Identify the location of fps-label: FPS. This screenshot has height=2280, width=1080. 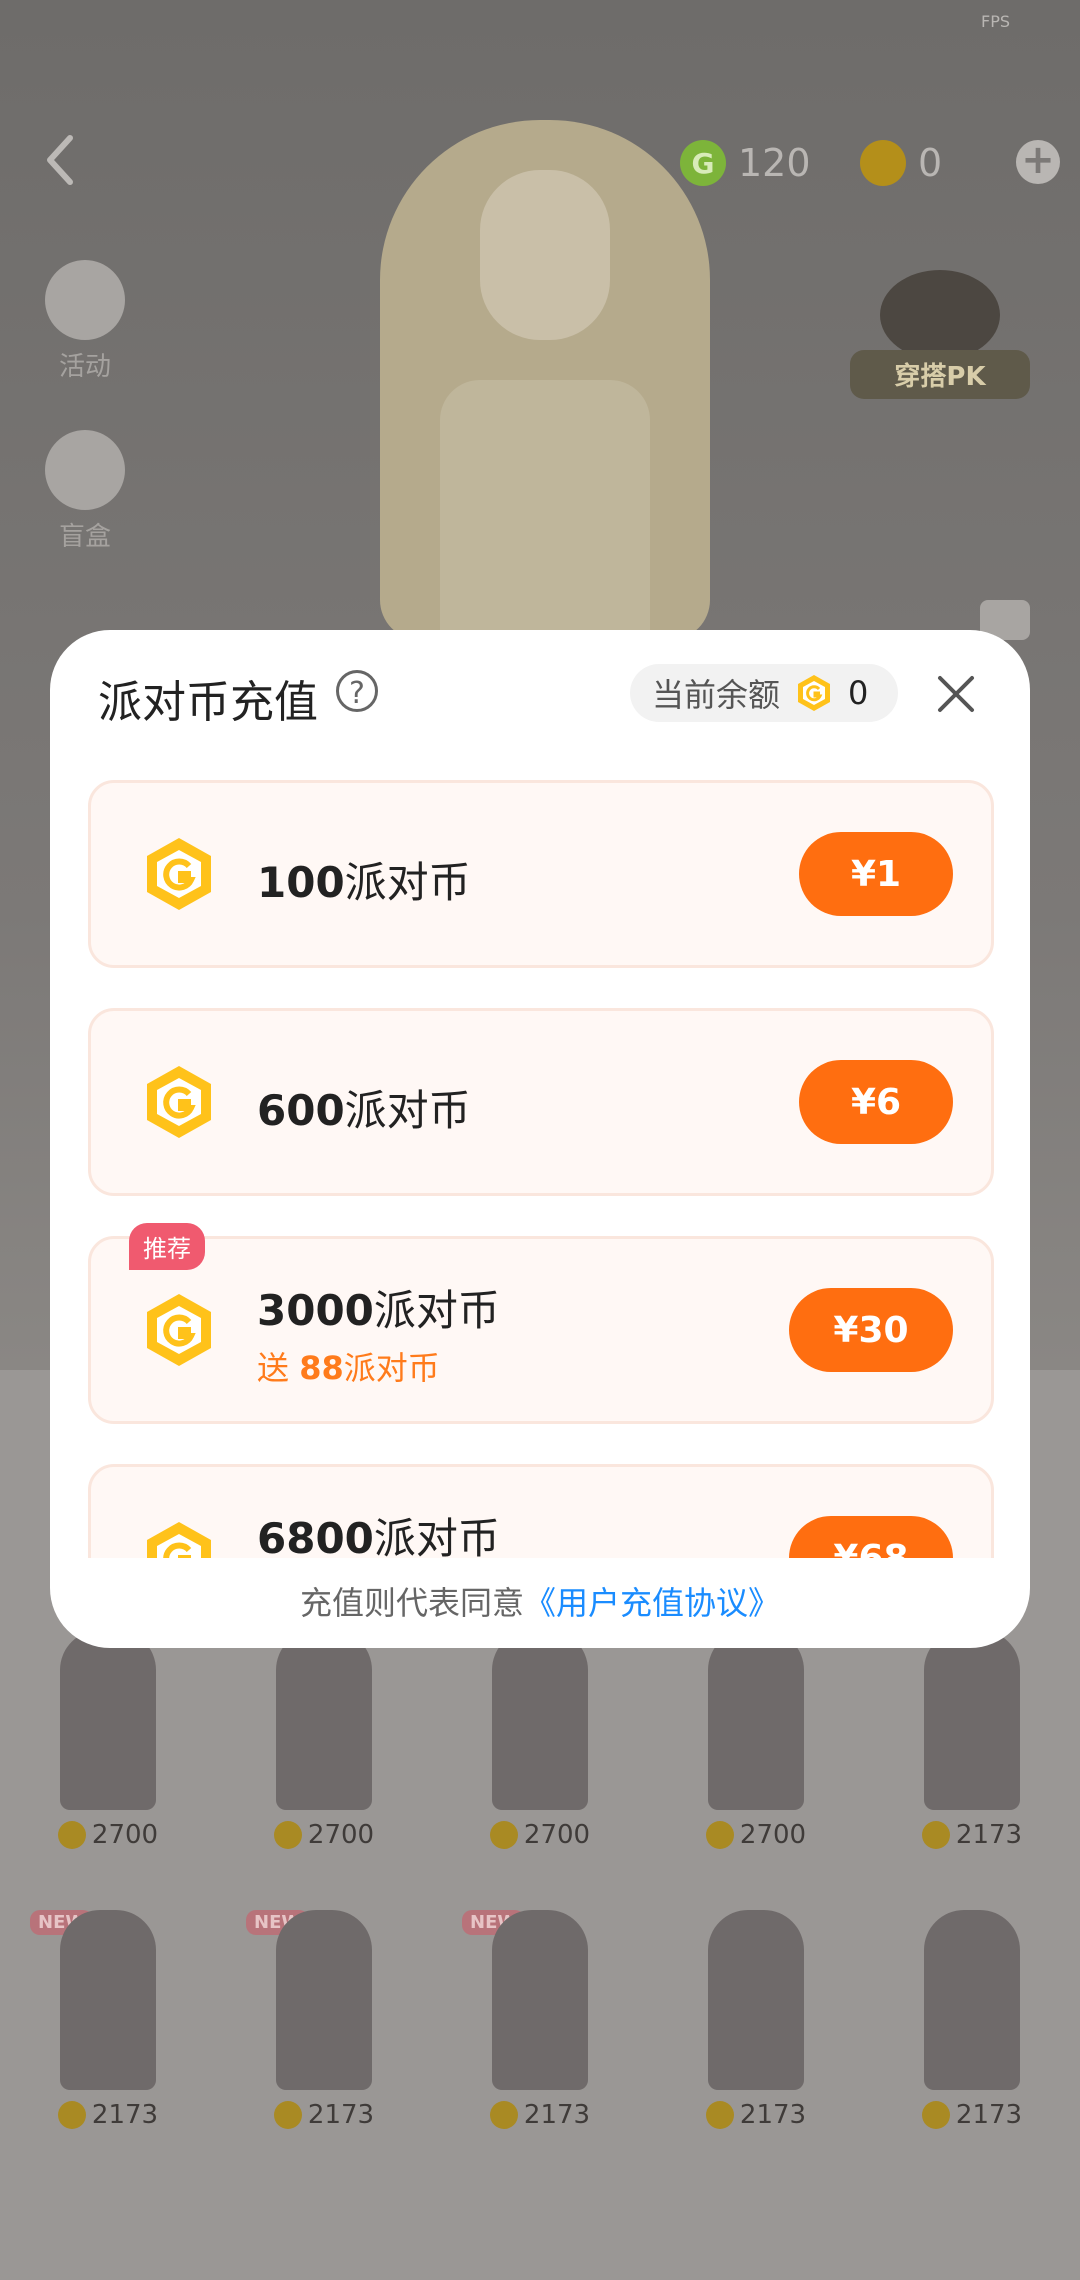
(995, 21).